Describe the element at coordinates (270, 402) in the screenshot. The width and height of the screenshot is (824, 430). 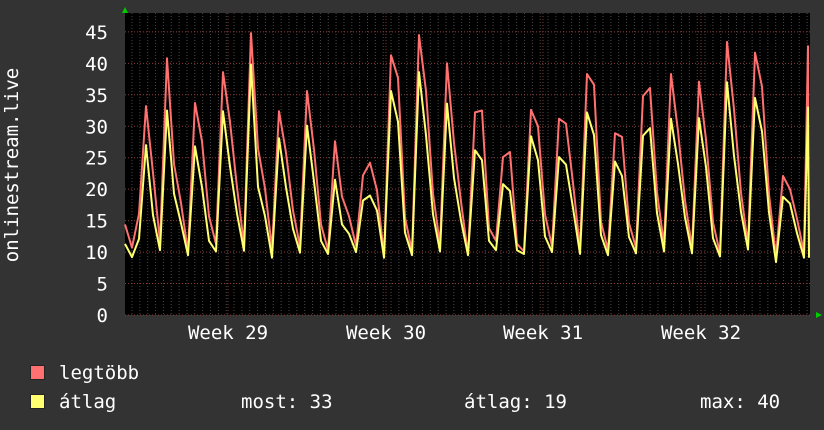
I see `stat-now-label: most:` at that location.